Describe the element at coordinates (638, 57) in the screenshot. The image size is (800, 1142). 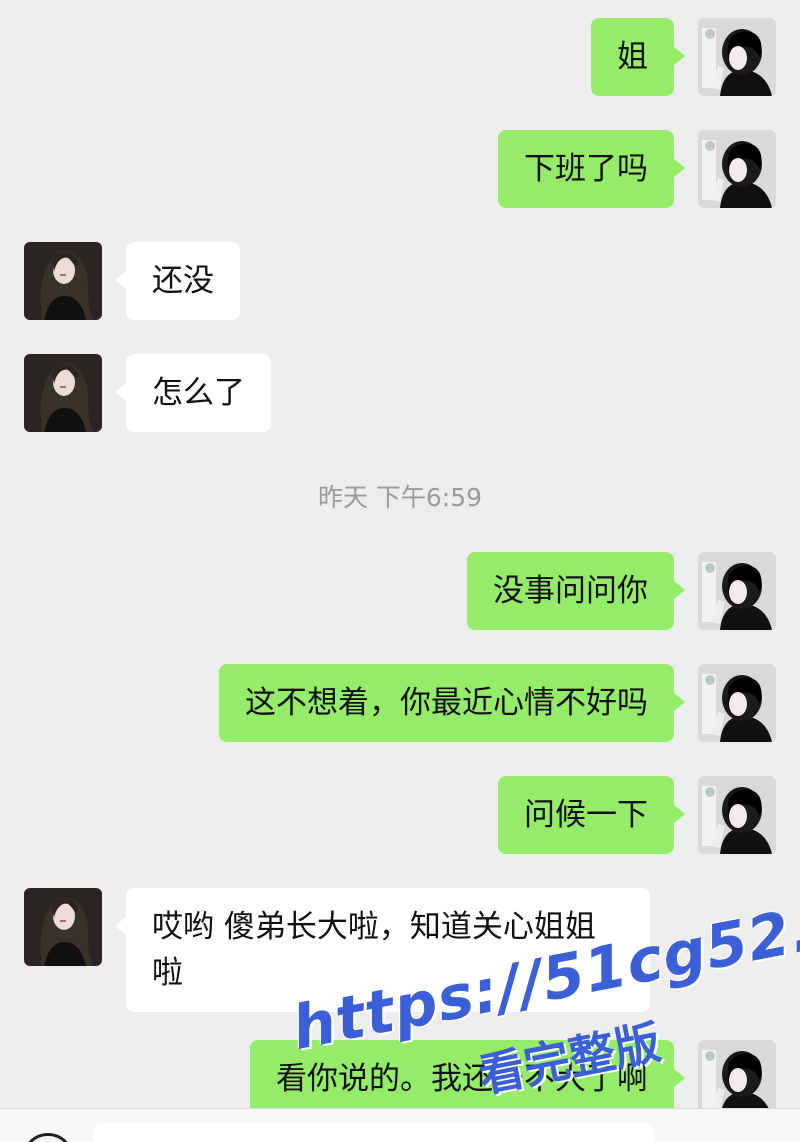
I see `message-bubble: 姐` at that location.